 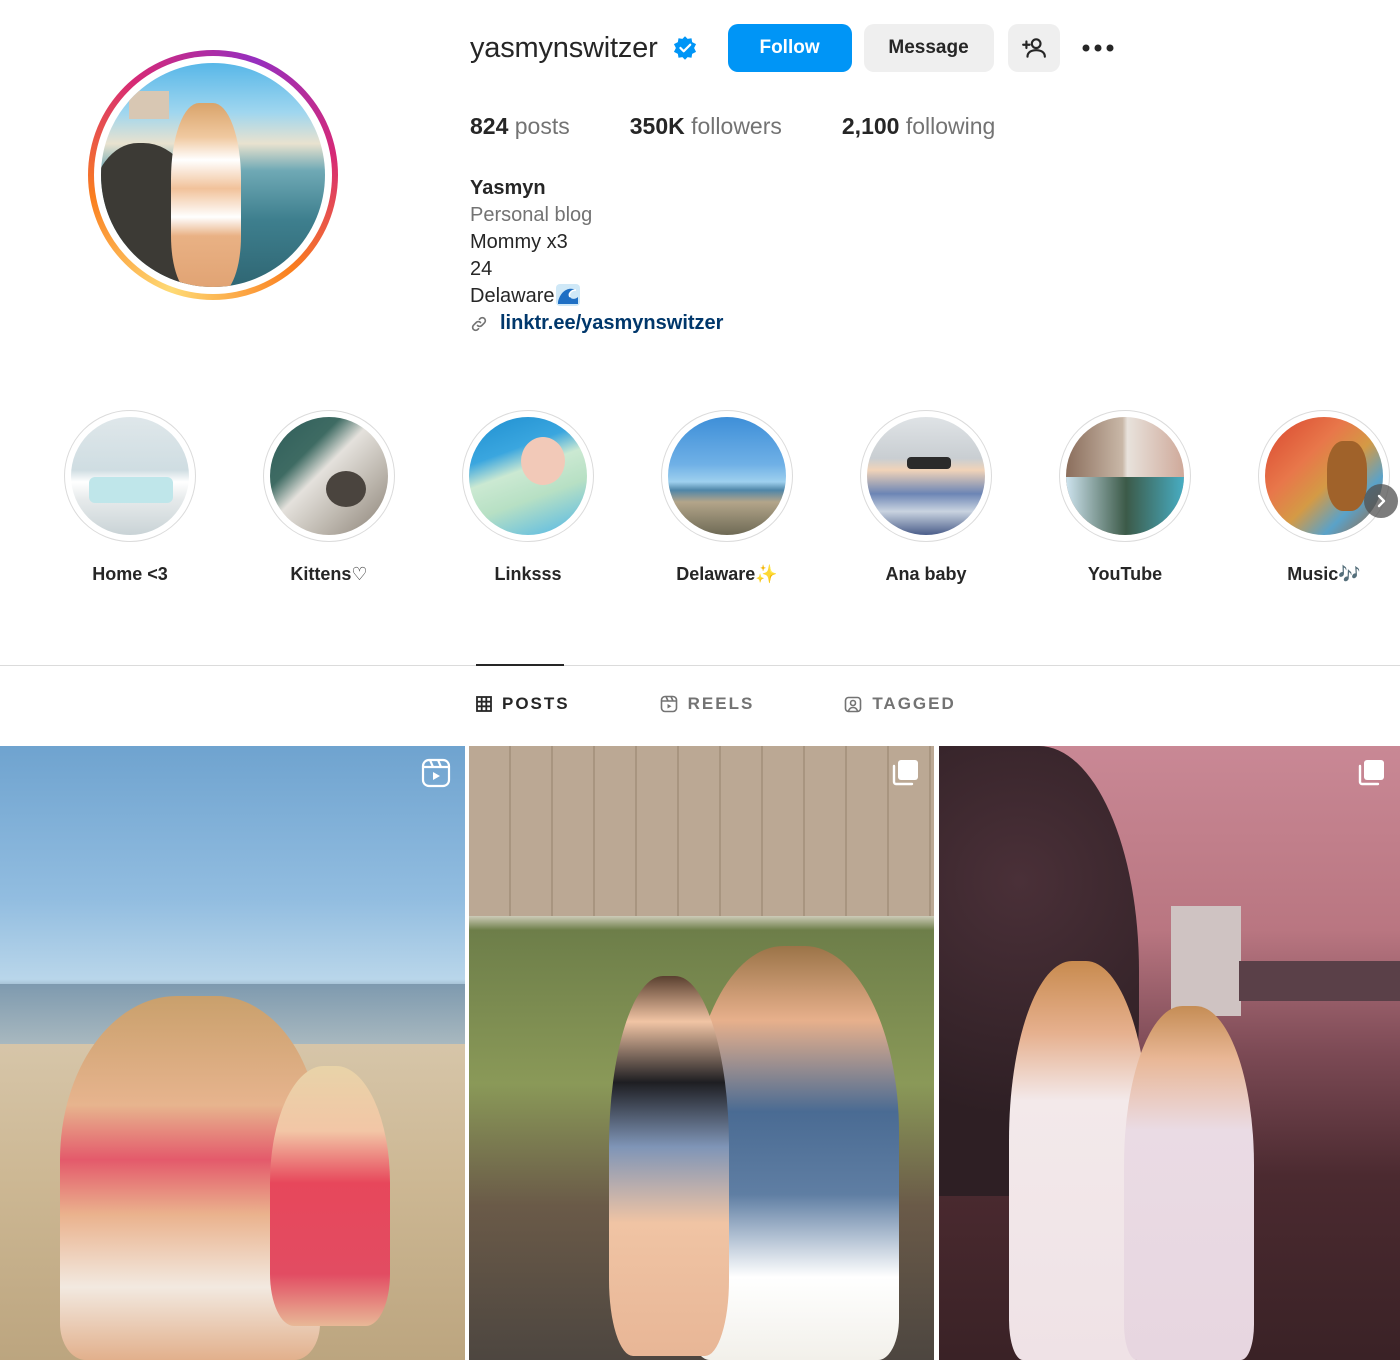 What do you see at coordinates (568, 295) in the screenshot?
I see `water-wave-icon` at bounding box center [568, 295].